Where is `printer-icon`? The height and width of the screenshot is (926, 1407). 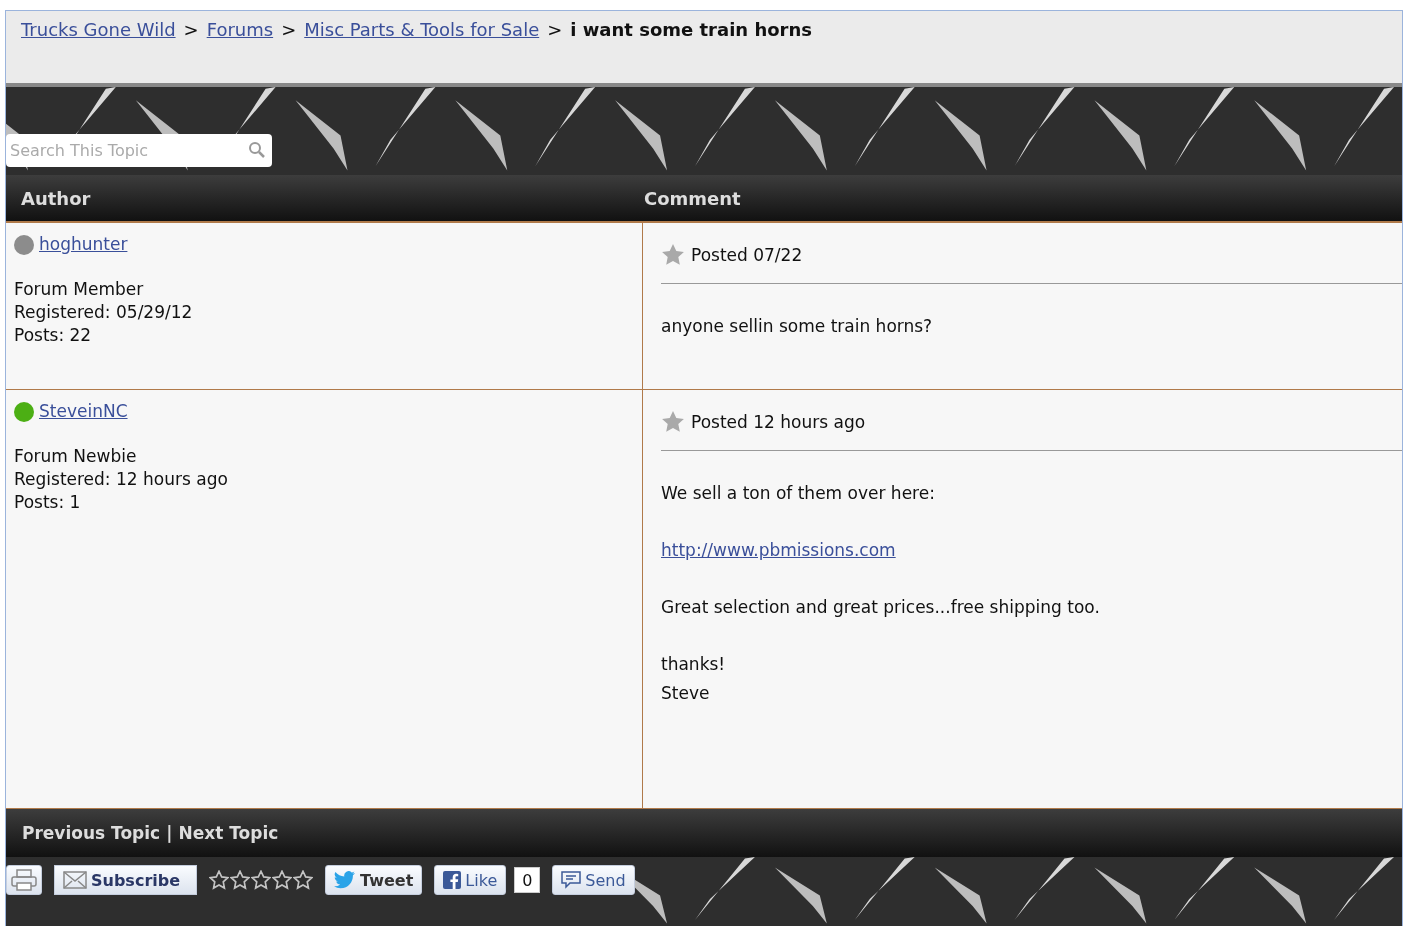
printer-icon is located at coordinates (24, 880).